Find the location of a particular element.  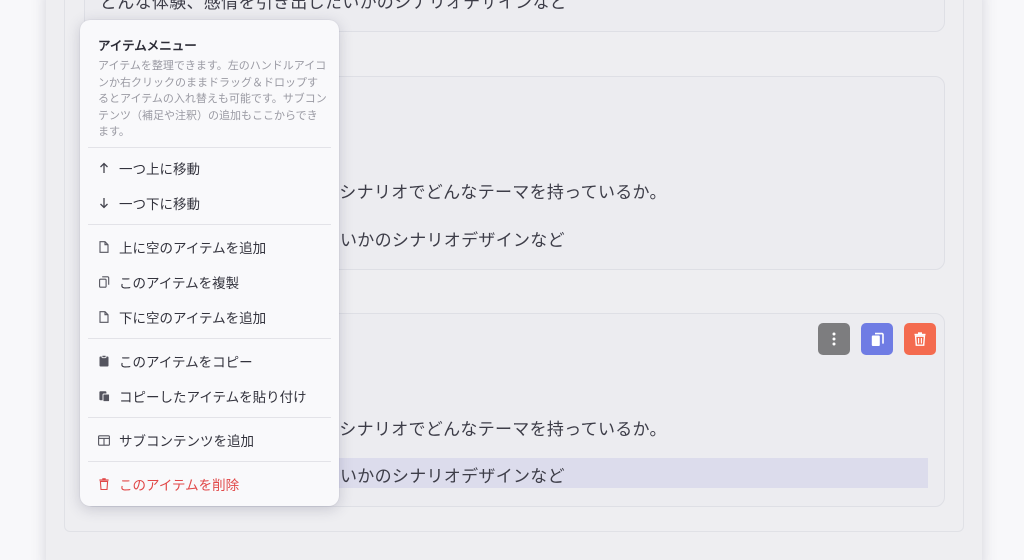

copy-item-button is located at coordinates (877, 339).